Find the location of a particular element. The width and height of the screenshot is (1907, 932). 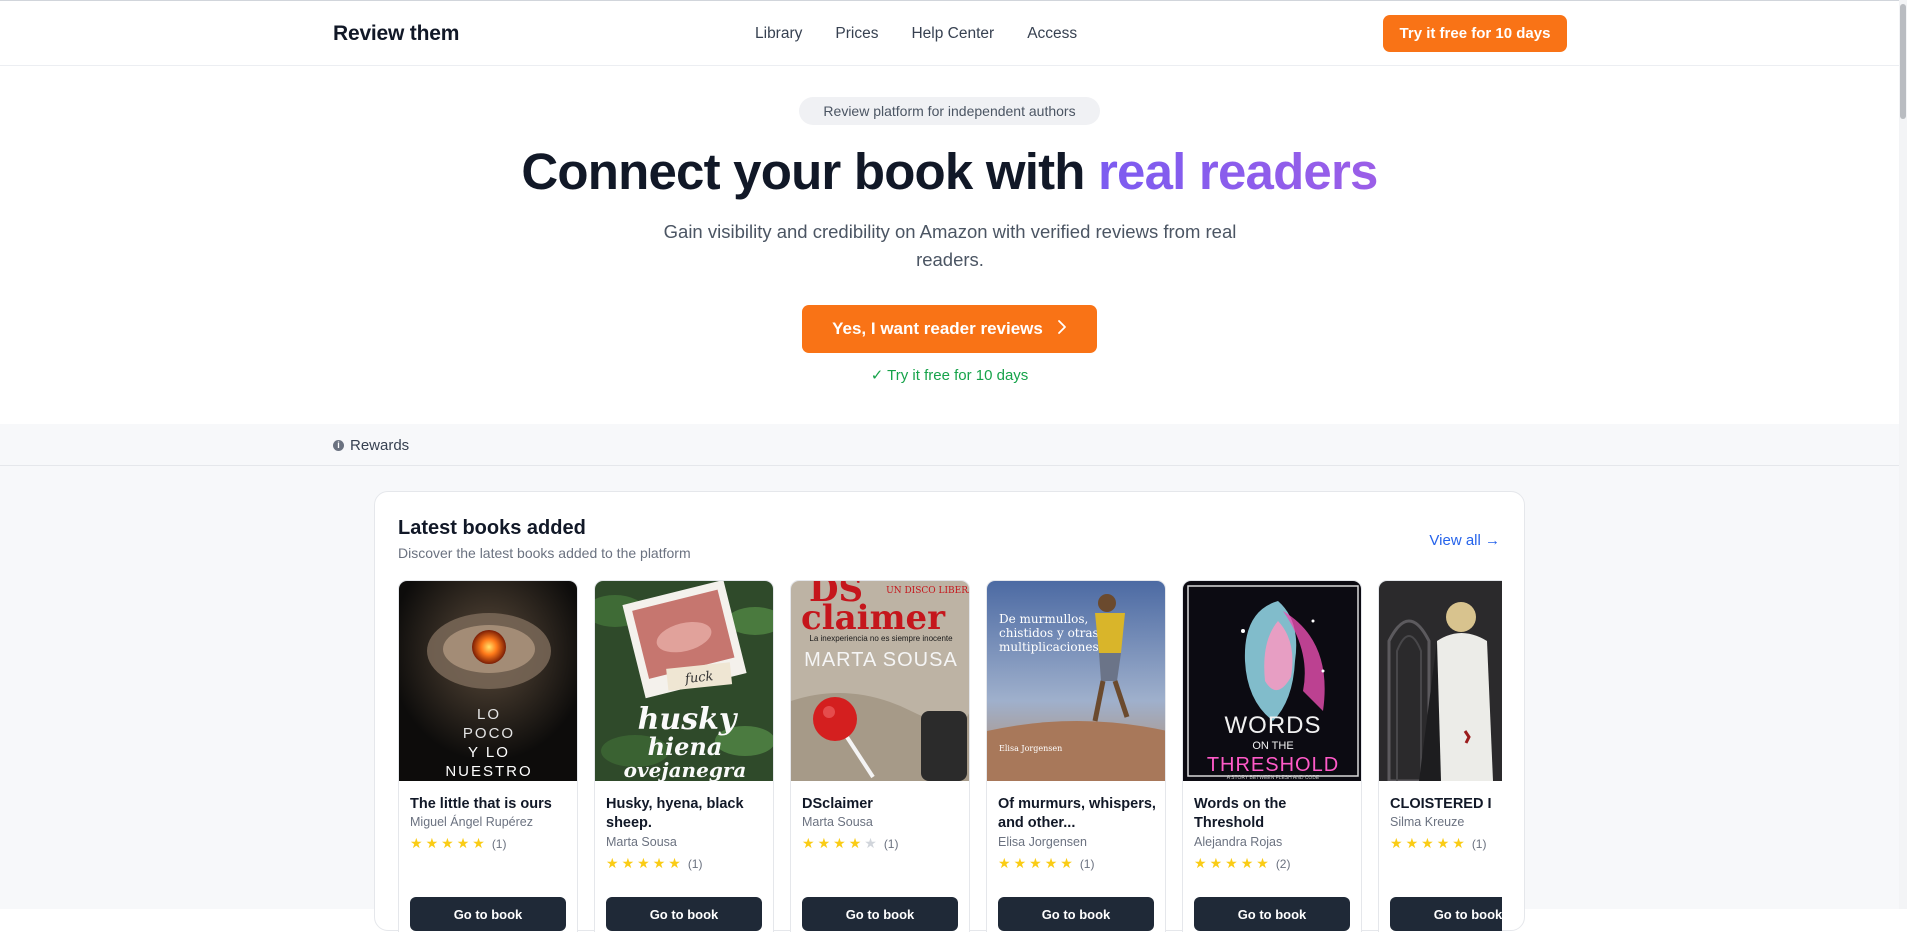

cover-text: THRESHOLD is located at coordinates (1273, 765).